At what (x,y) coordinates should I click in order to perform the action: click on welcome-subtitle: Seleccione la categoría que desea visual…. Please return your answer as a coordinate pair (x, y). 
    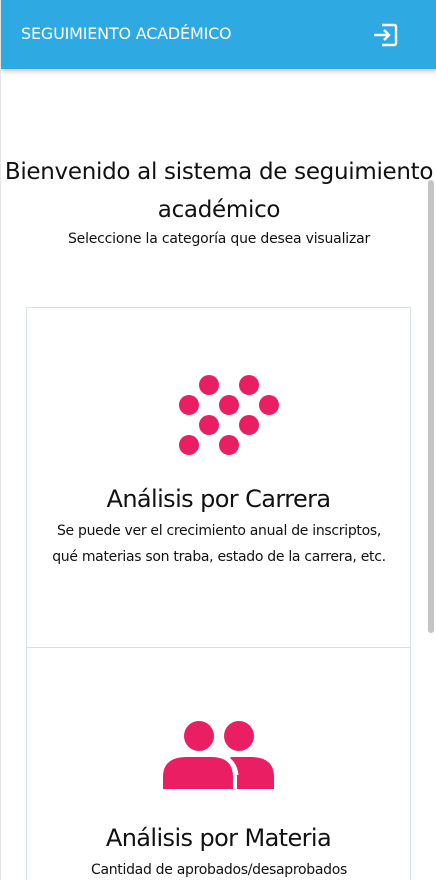
    Looking at the image, I should click on (219, 239).